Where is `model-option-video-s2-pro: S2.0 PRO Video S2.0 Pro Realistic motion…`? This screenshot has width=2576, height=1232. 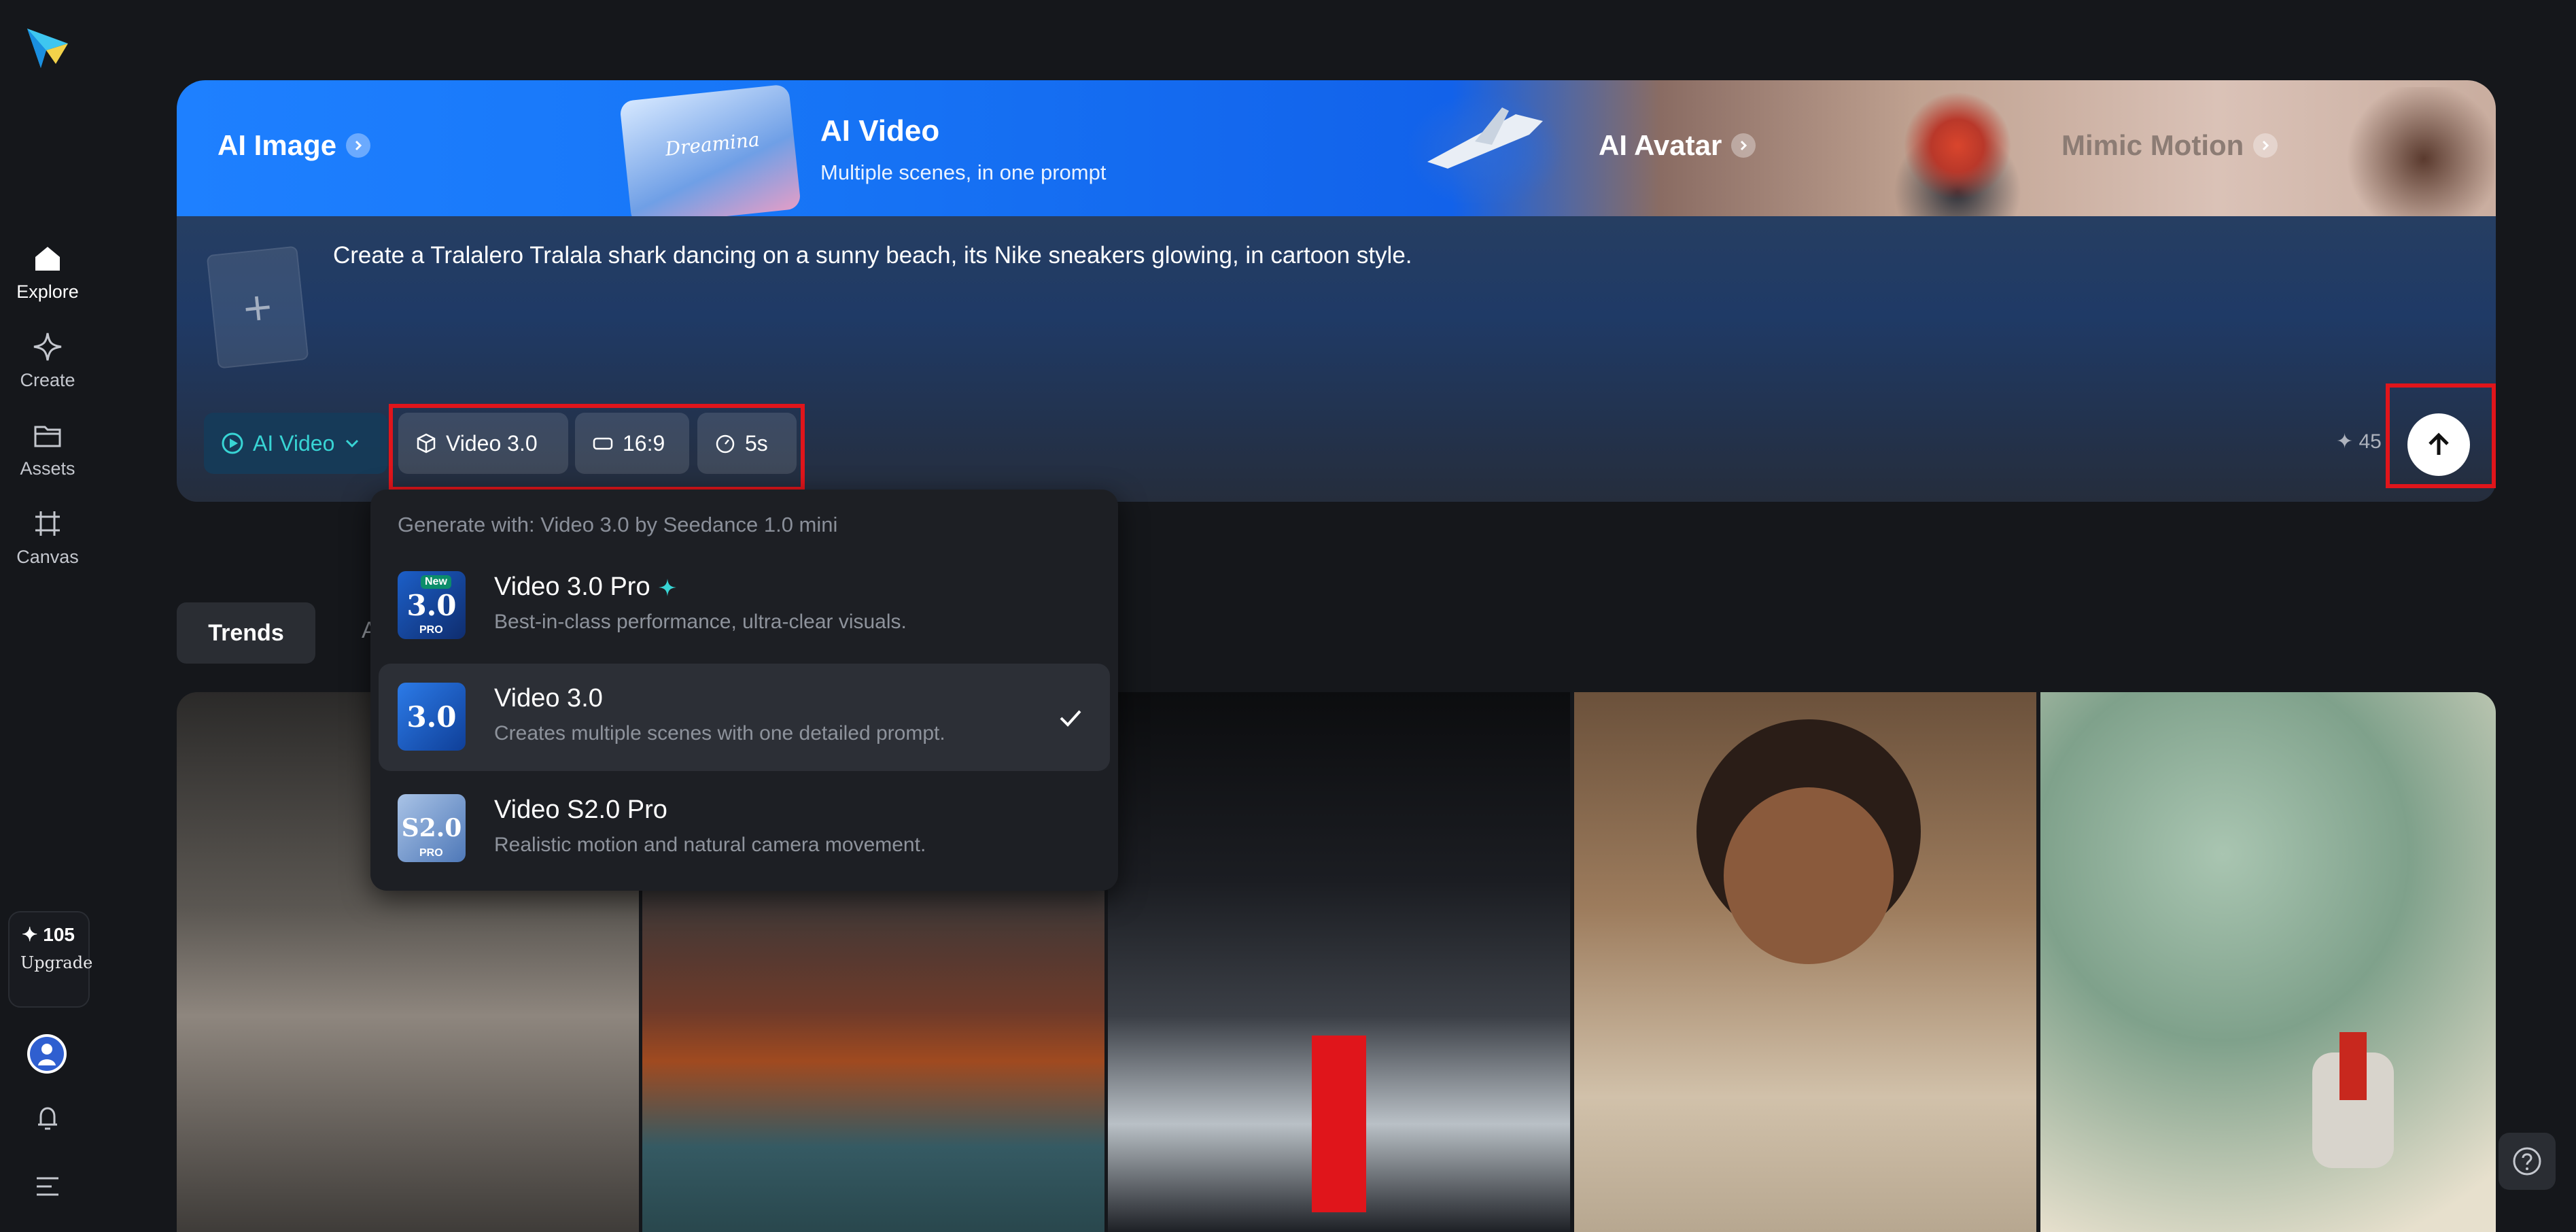
model-option-video-s2-pro: S2.0 PRO Video S2.0 Pro Realistic motion… is located at coordinates (744, 829).